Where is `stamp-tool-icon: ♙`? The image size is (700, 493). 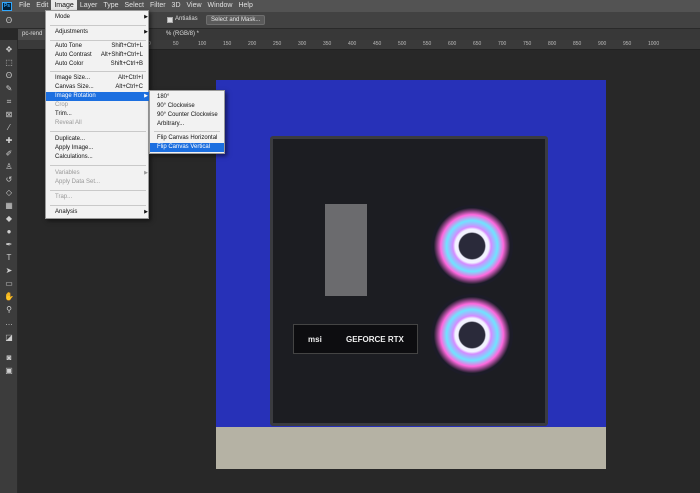
stamp-tool-icon: ♙ is located at coordinates (9, 166).